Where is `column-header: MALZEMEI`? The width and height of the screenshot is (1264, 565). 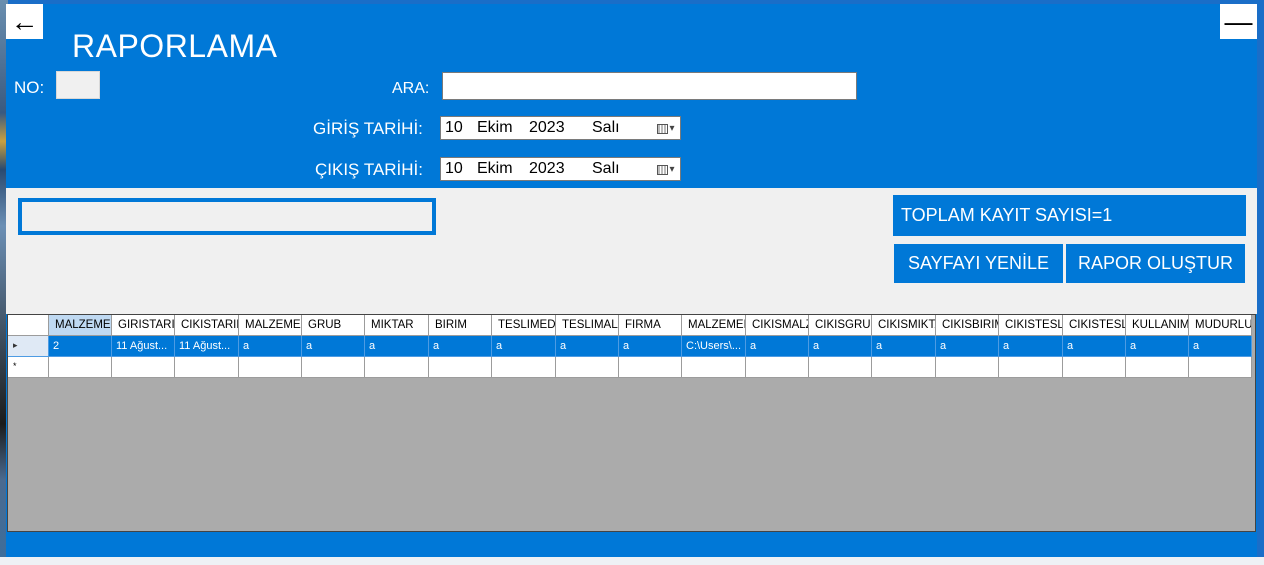 column-header: MALZEMEI is located at coordinates (80, 325).